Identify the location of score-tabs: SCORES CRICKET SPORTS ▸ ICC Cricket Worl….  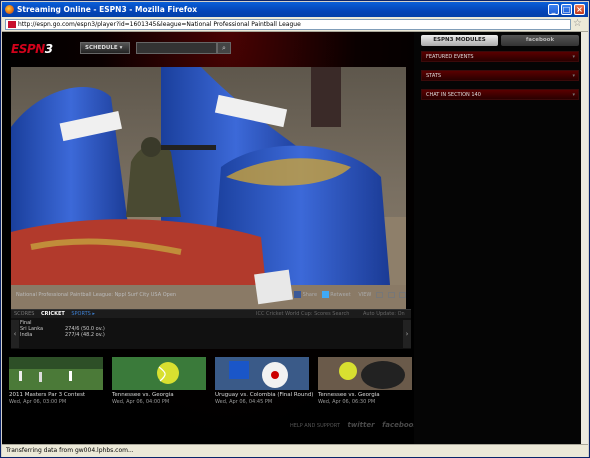
(211, 314).